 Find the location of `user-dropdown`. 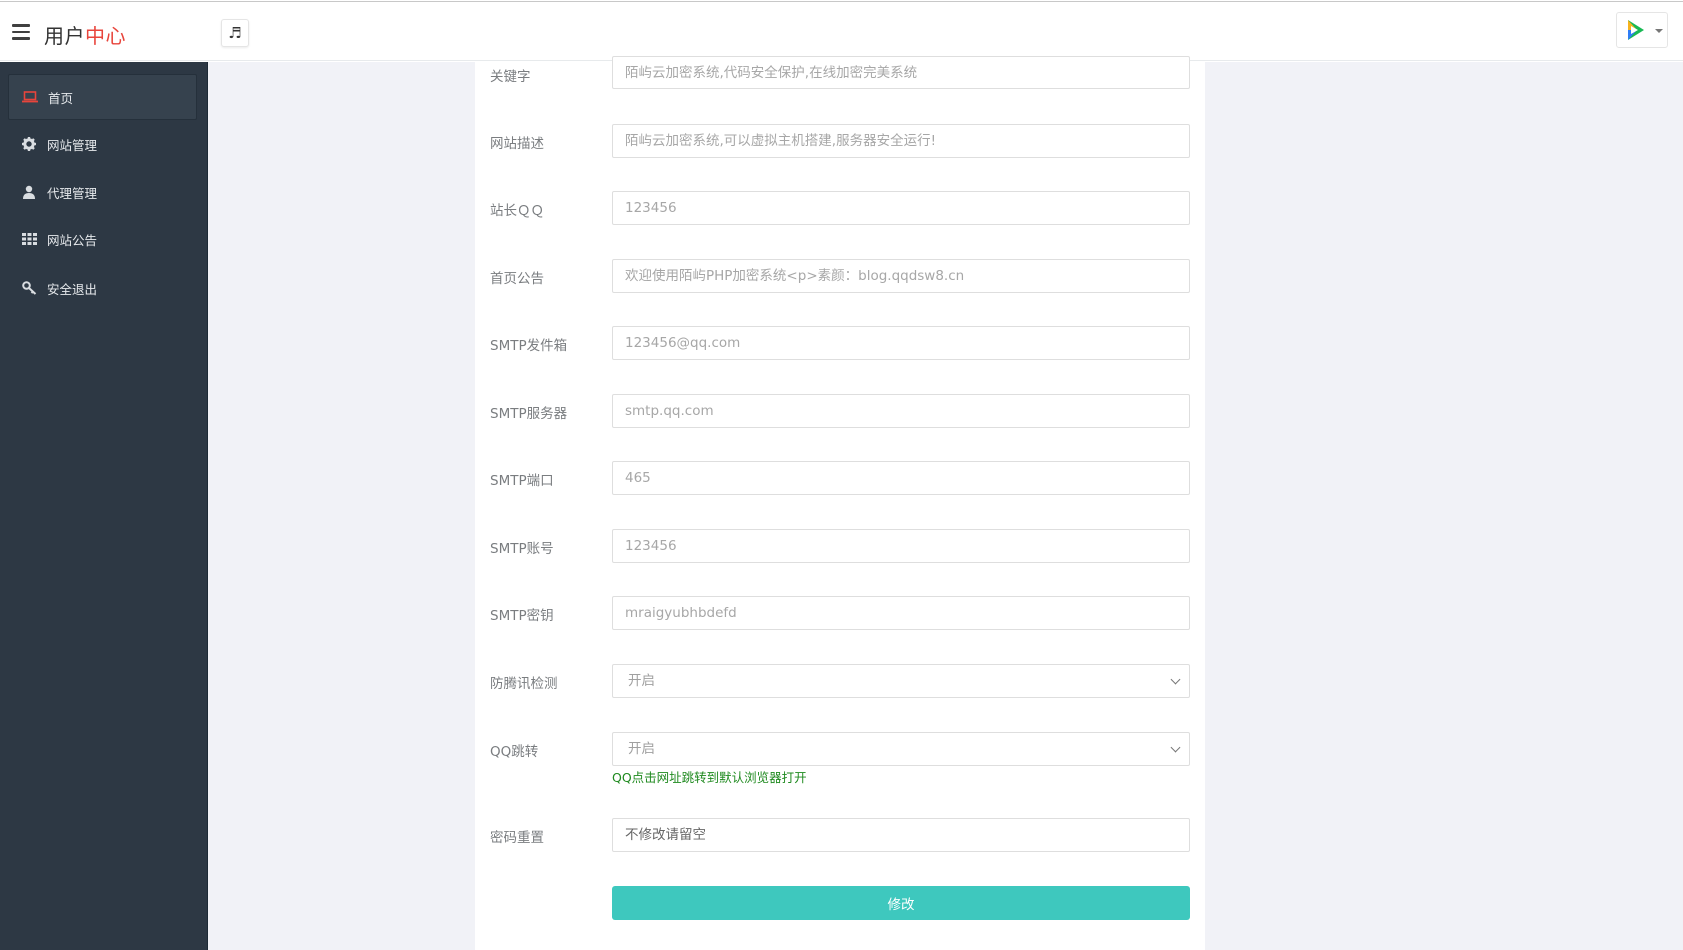

user-dropdown is located at coordinates (1642, 30).